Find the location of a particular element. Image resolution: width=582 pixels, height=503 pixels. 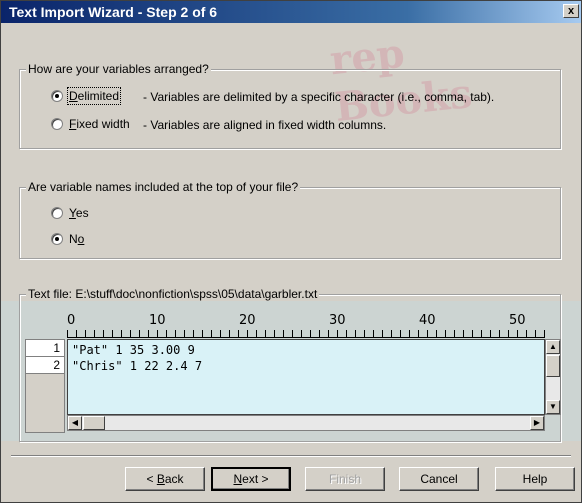

ruler-label: 50 is located at coordinates (517, 320).